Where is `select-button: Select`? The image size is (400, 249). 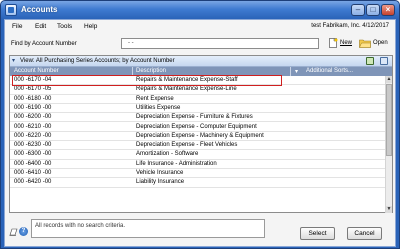
select-button: Select is located at coordinates (317, 233).